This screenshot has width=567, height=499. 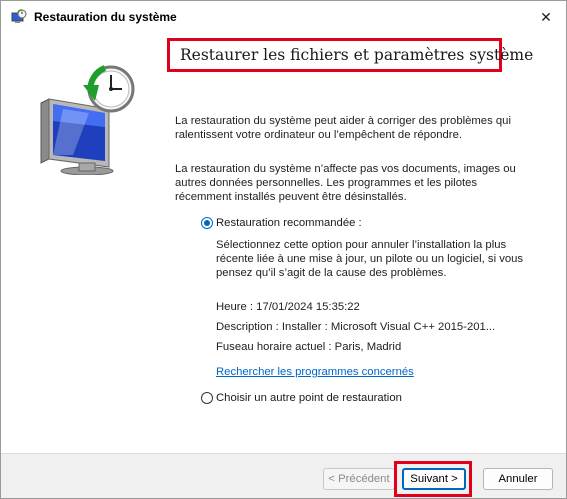 What do you see at coordinates (434, 479) in the screenshot?
I see `next-button: Suivant >` at bounding box center [434, 479].